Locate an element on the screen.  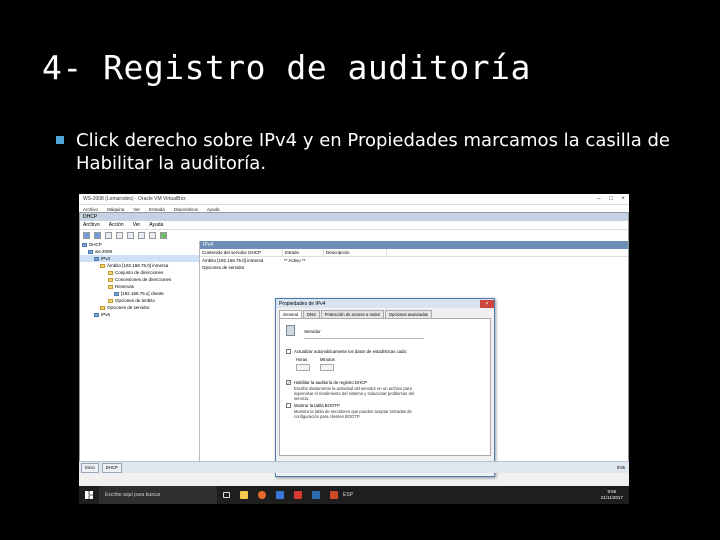
powerpoint-glyph is located at coordinates (334, 495).